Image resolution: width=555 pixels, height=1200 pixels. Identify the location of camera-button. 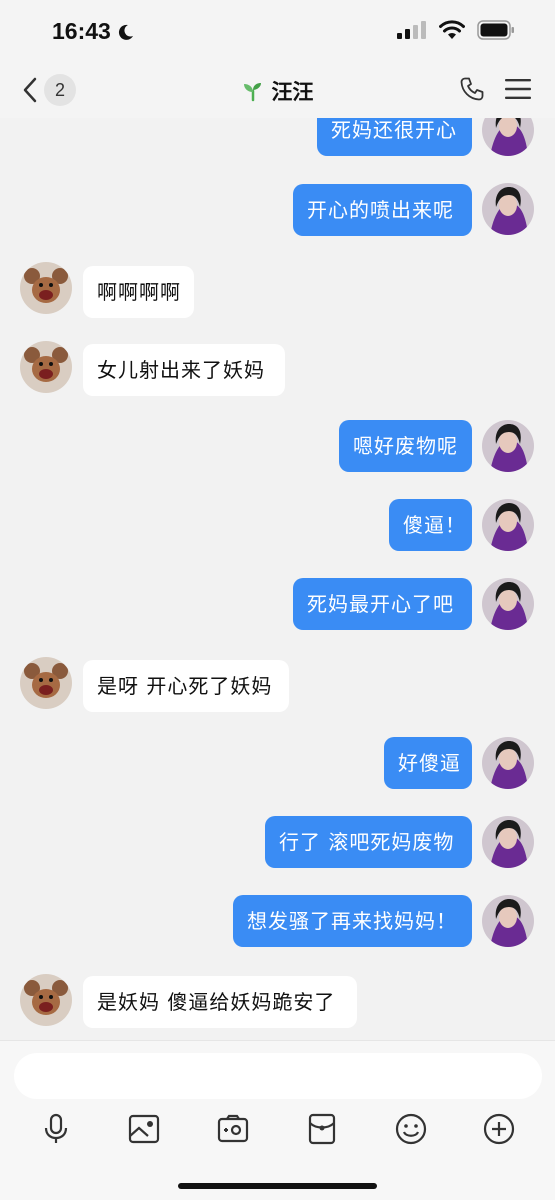
(233, 1129).